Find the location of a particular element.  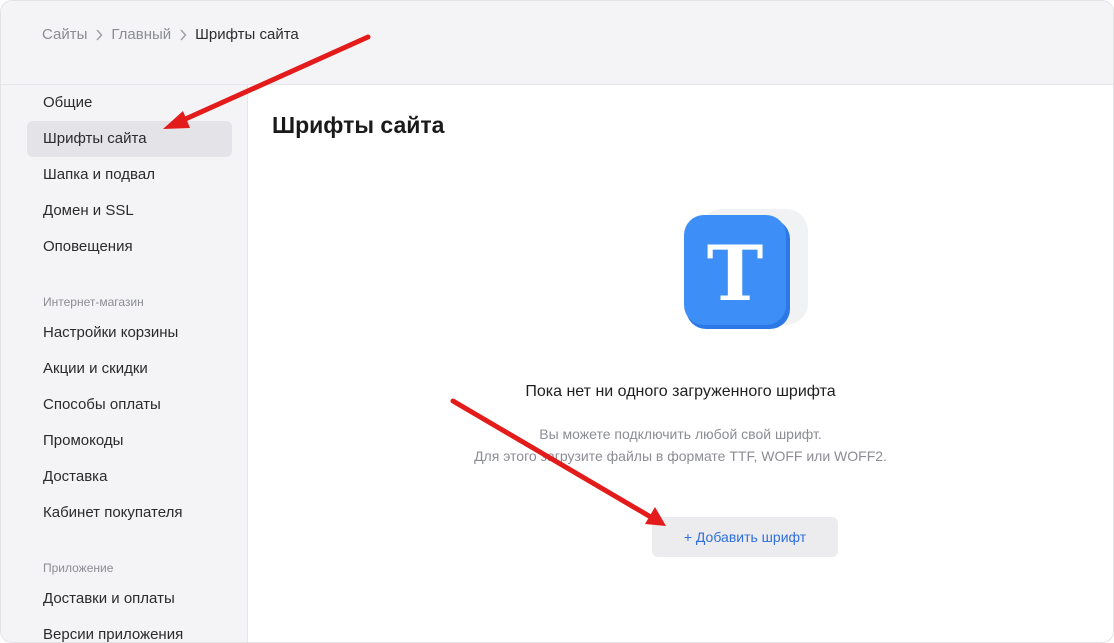

sidebar-item-general: Общие is located at coordinates (129, 103).